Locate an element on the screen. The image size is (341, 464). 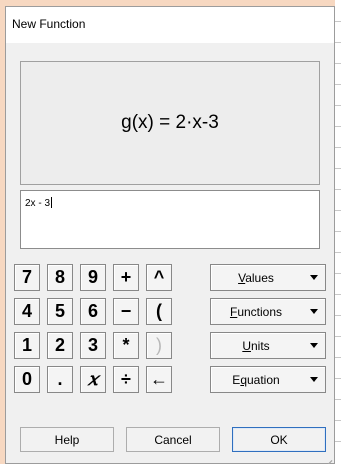
key-divide: ÷ is located at coordinates (126, 379).